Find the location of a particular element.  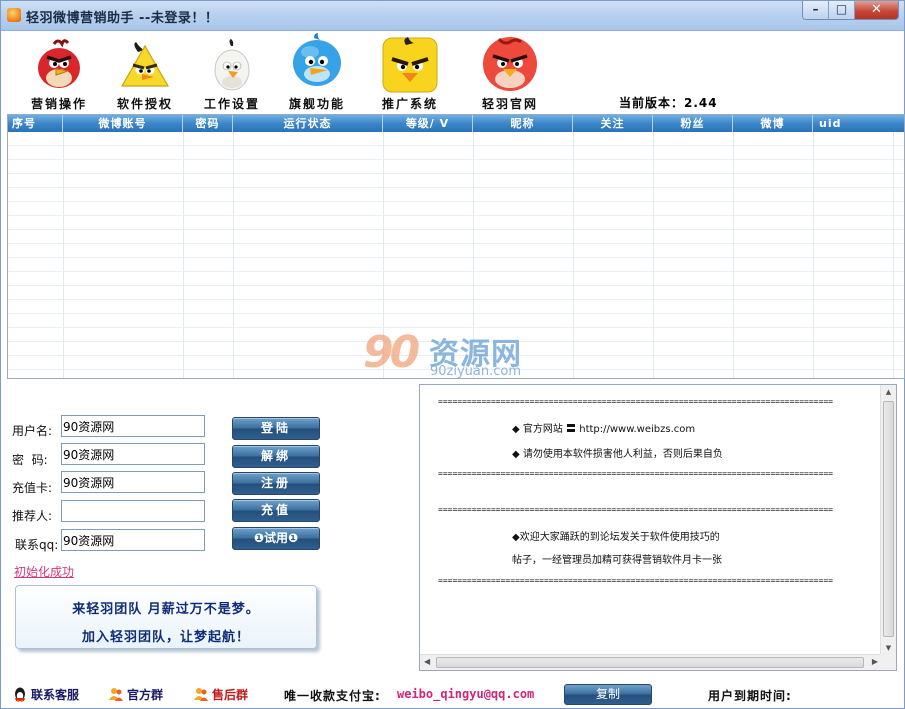

toolbar-item-license: 软件授权 is located at coordinates (145, 73).